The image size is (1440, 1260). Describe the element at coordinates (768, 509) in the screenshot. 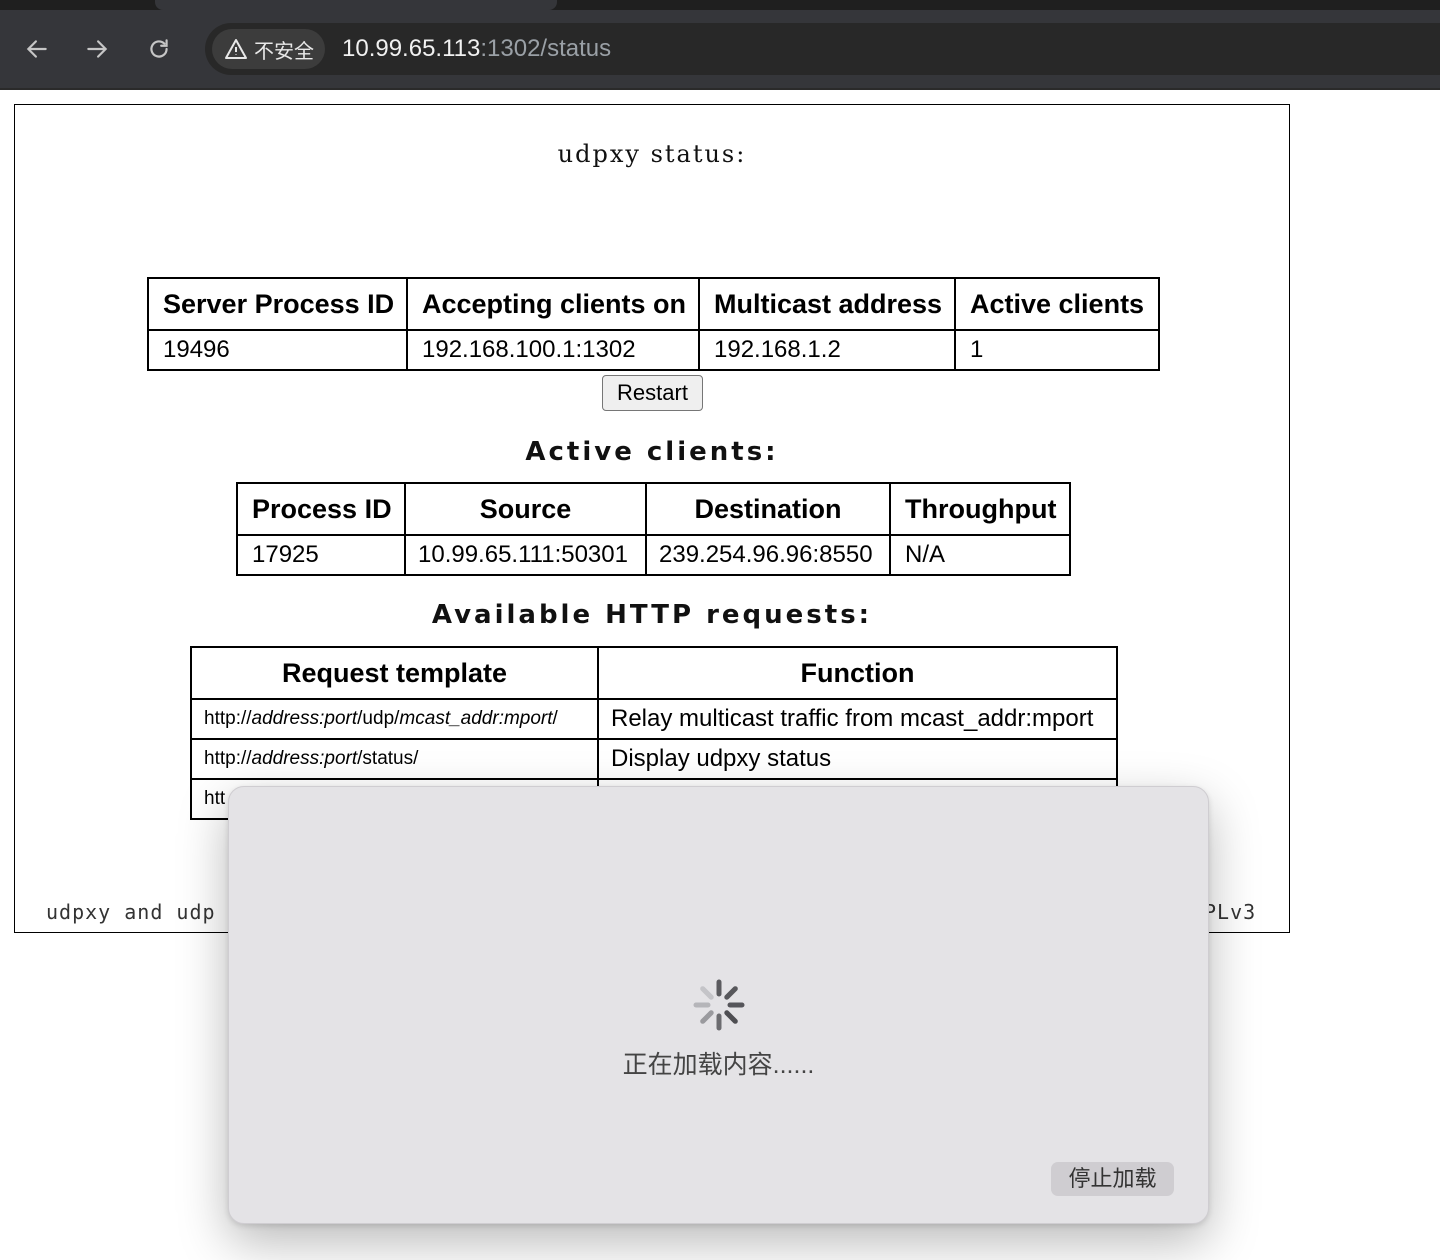

I see `table-header: Destination` at that location.